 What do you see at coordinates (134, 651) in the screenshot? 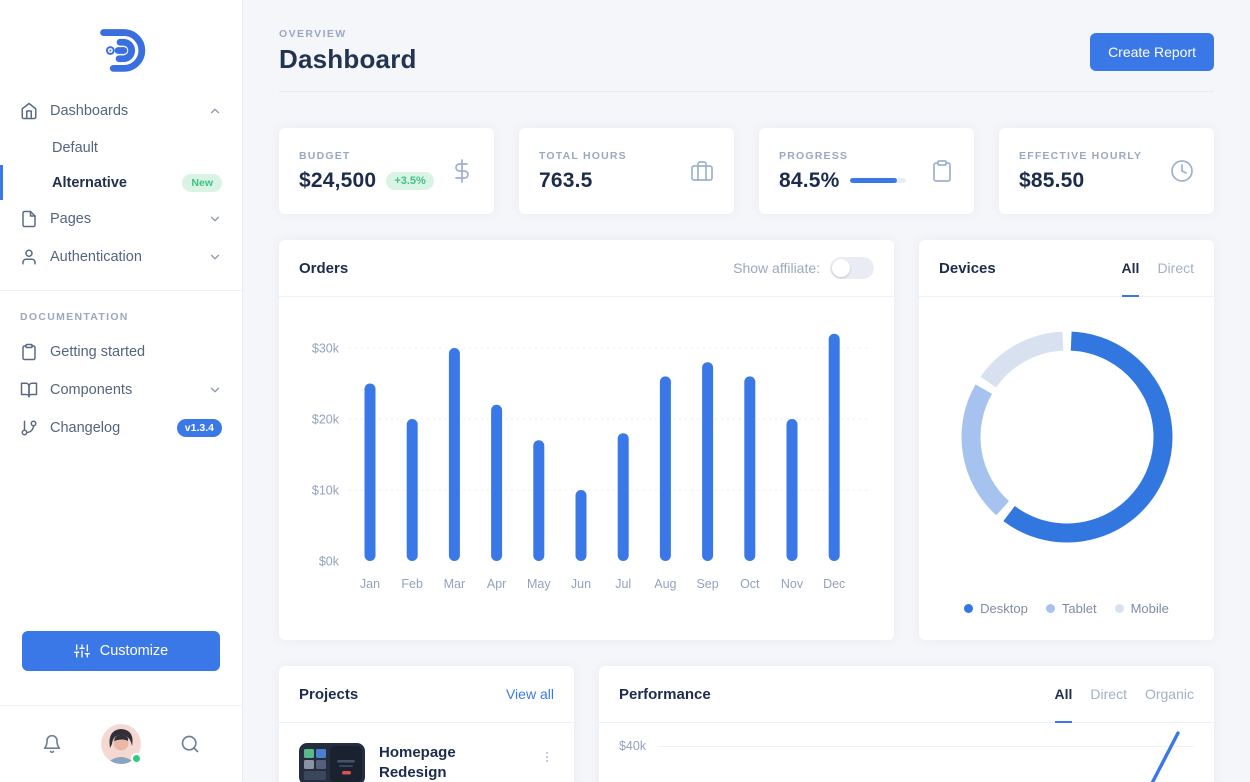
I see `customize-label: Customize` at bounding box center [134, 651].